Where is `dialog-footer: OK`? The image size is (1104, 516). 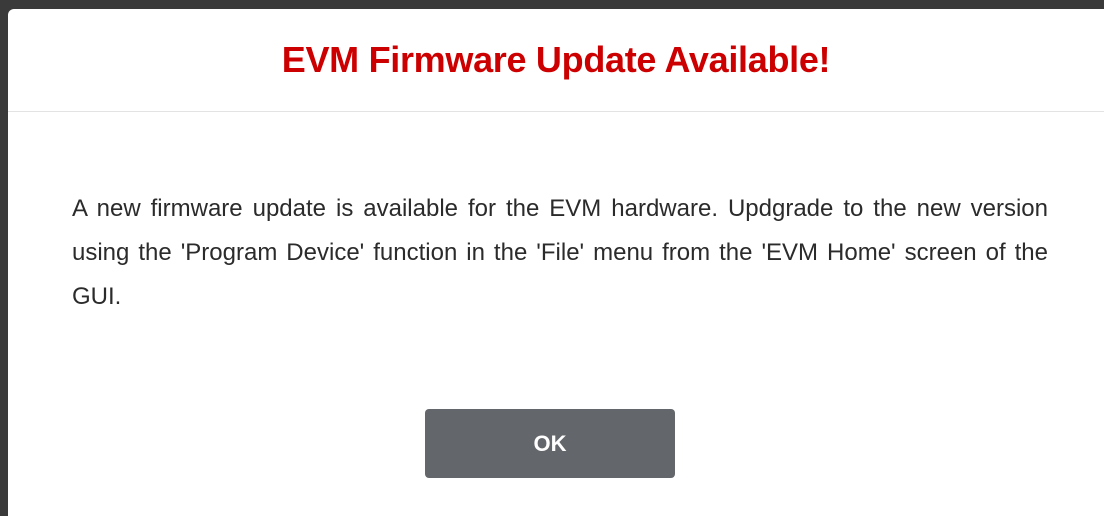 dialog-footer: OK is located at coordinates (556, 443).